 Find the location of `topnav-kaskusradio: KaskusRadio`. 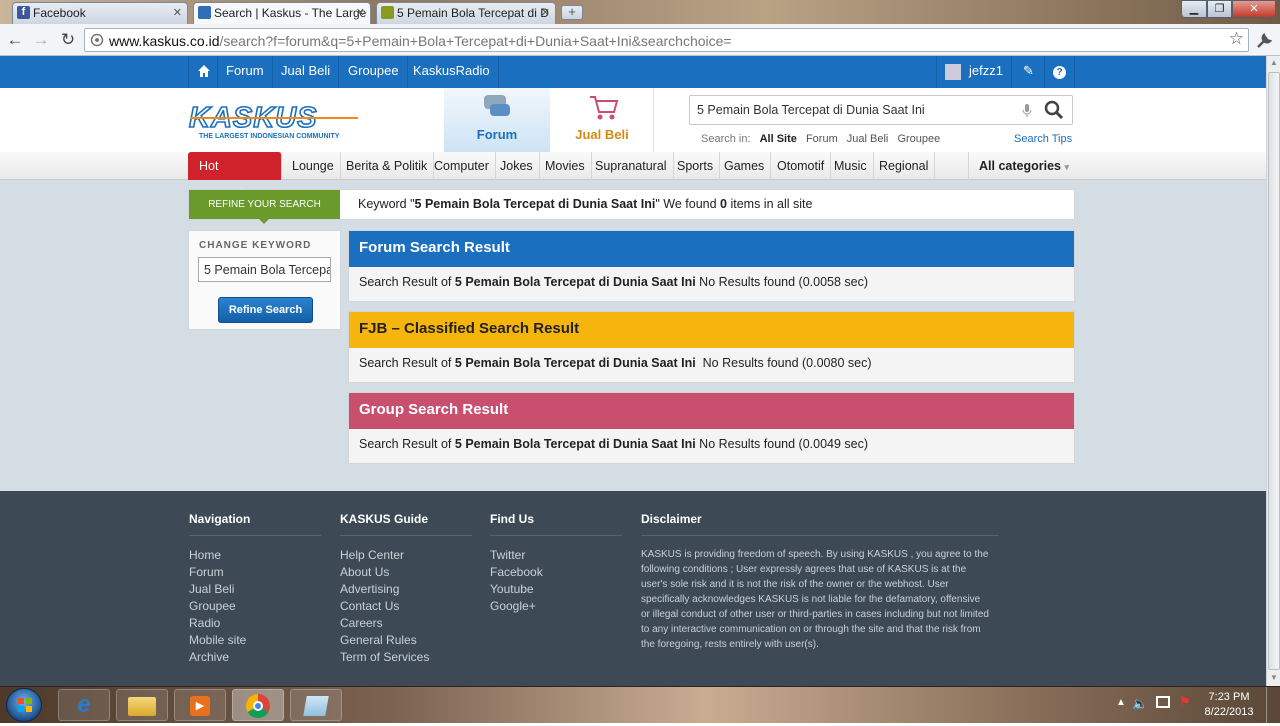

topnav-kaskusradio: KaskusRadio is located at coordinates (452, 72).